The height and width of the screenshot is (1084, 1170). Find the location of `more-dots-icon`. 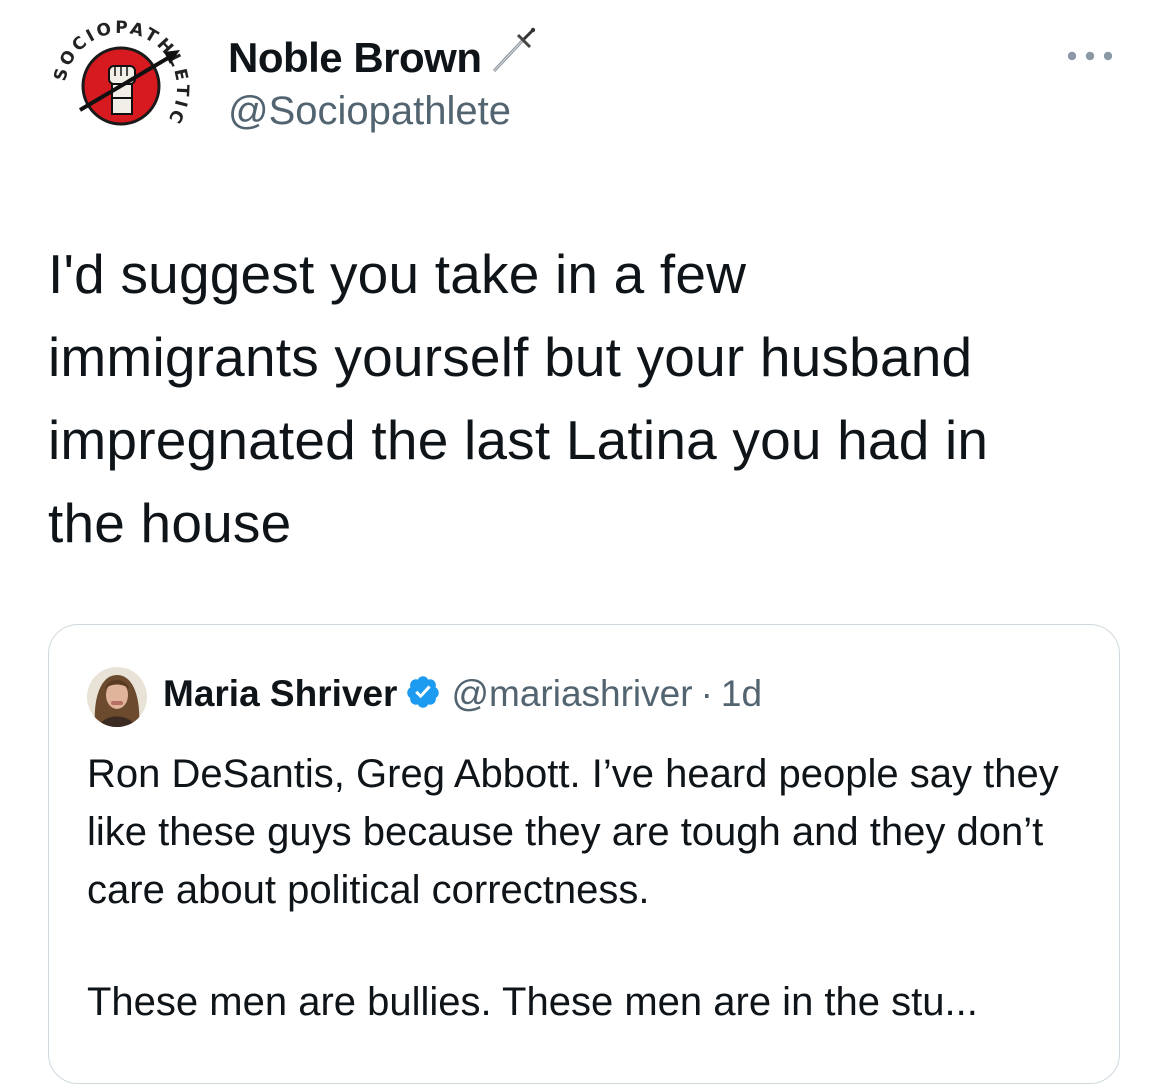

more-dots-icon is located at coordinates (1090, 56).